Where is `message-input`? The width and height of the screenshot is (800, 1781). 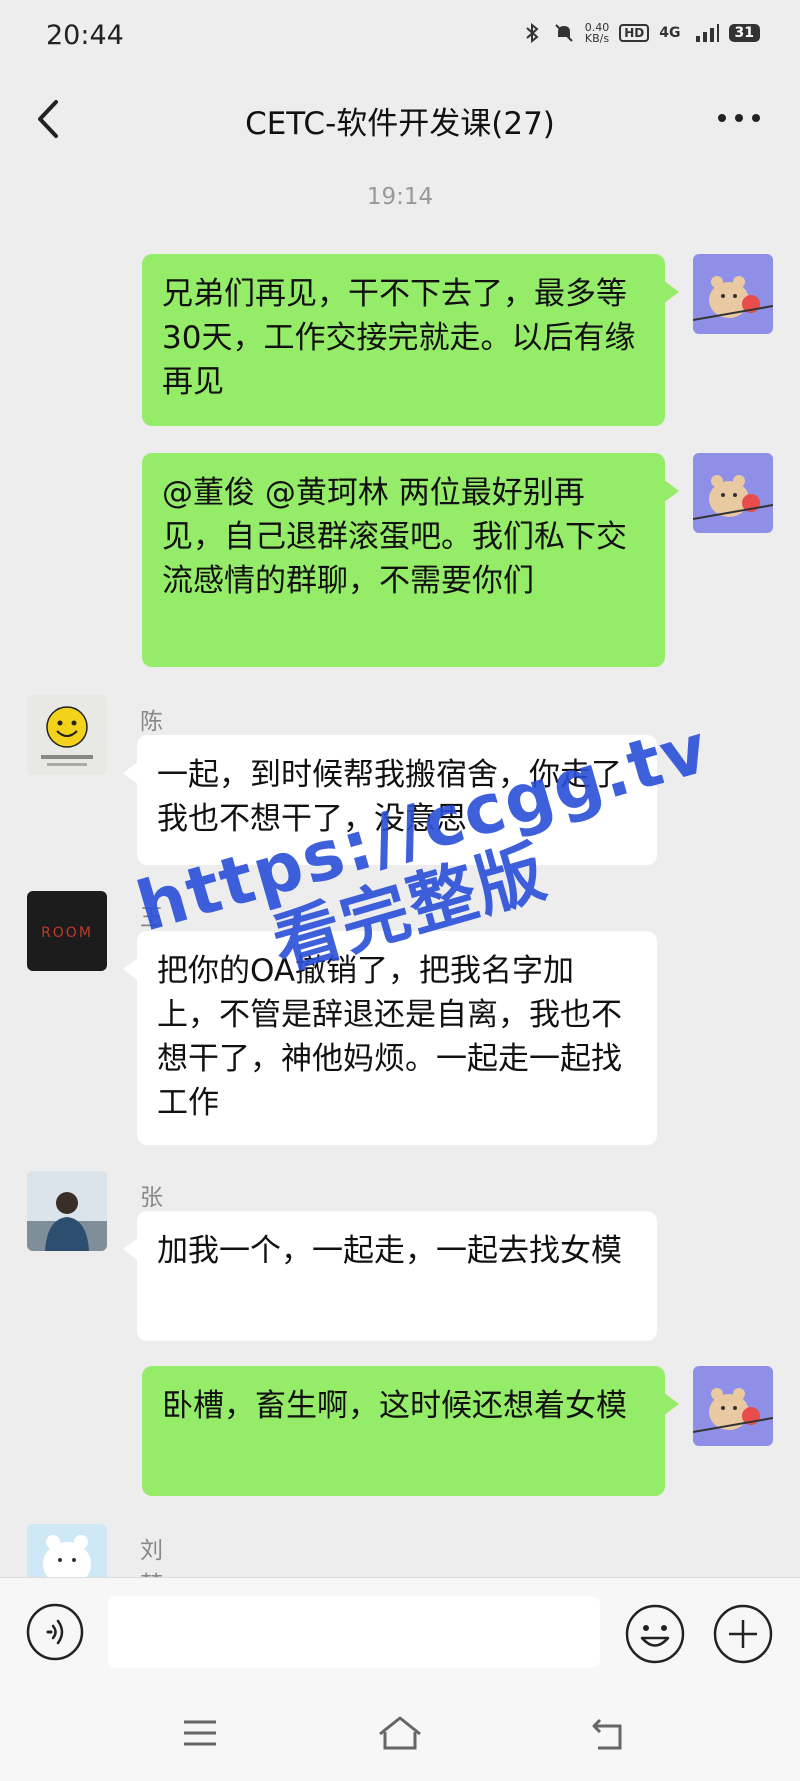 message-input is located at coordinates (354, 1632).